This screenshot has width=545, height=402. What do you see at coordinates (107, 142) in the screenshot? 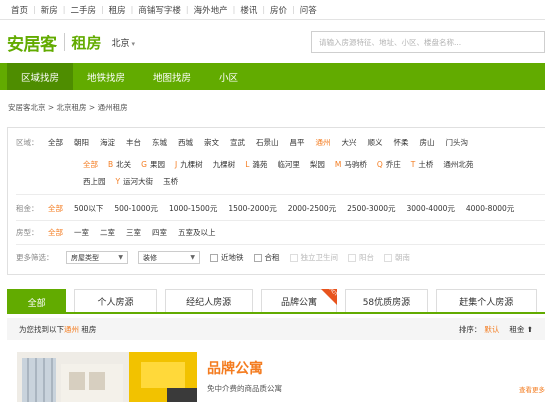
I see `area-option: 海淀` at bounding box center [107, 142].